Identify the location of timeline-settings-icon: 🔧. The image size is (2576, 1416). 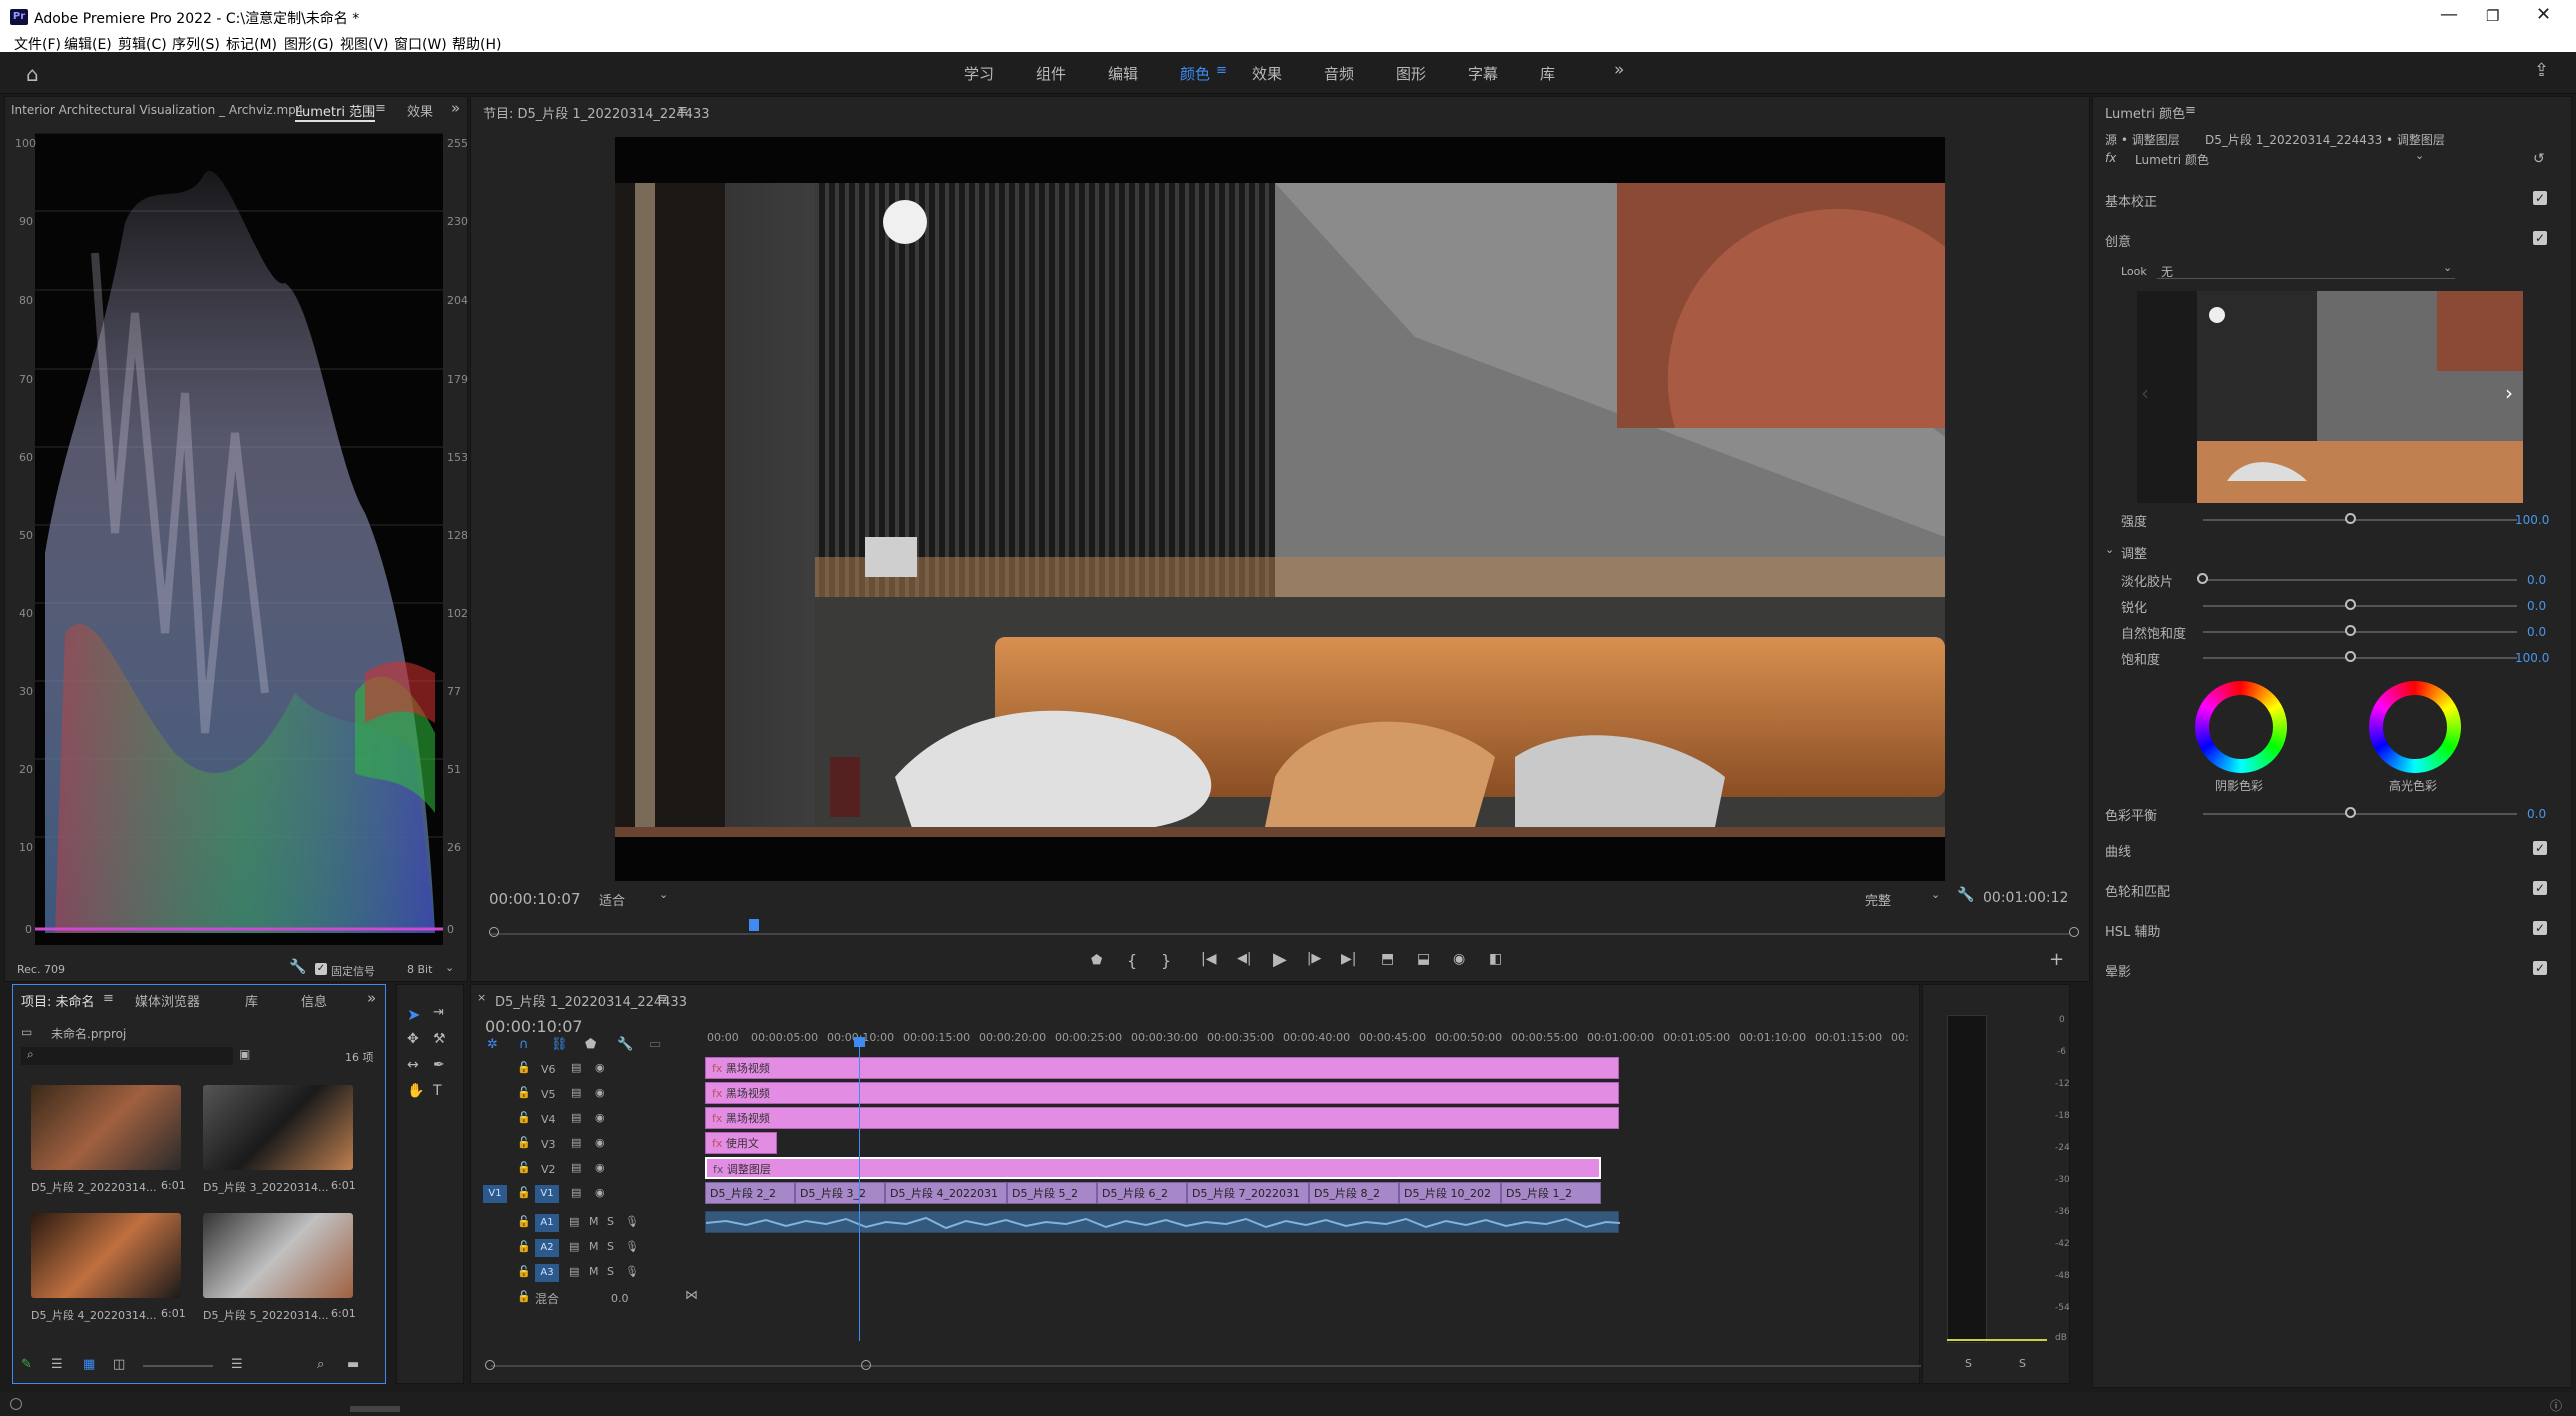
(625, 1044).